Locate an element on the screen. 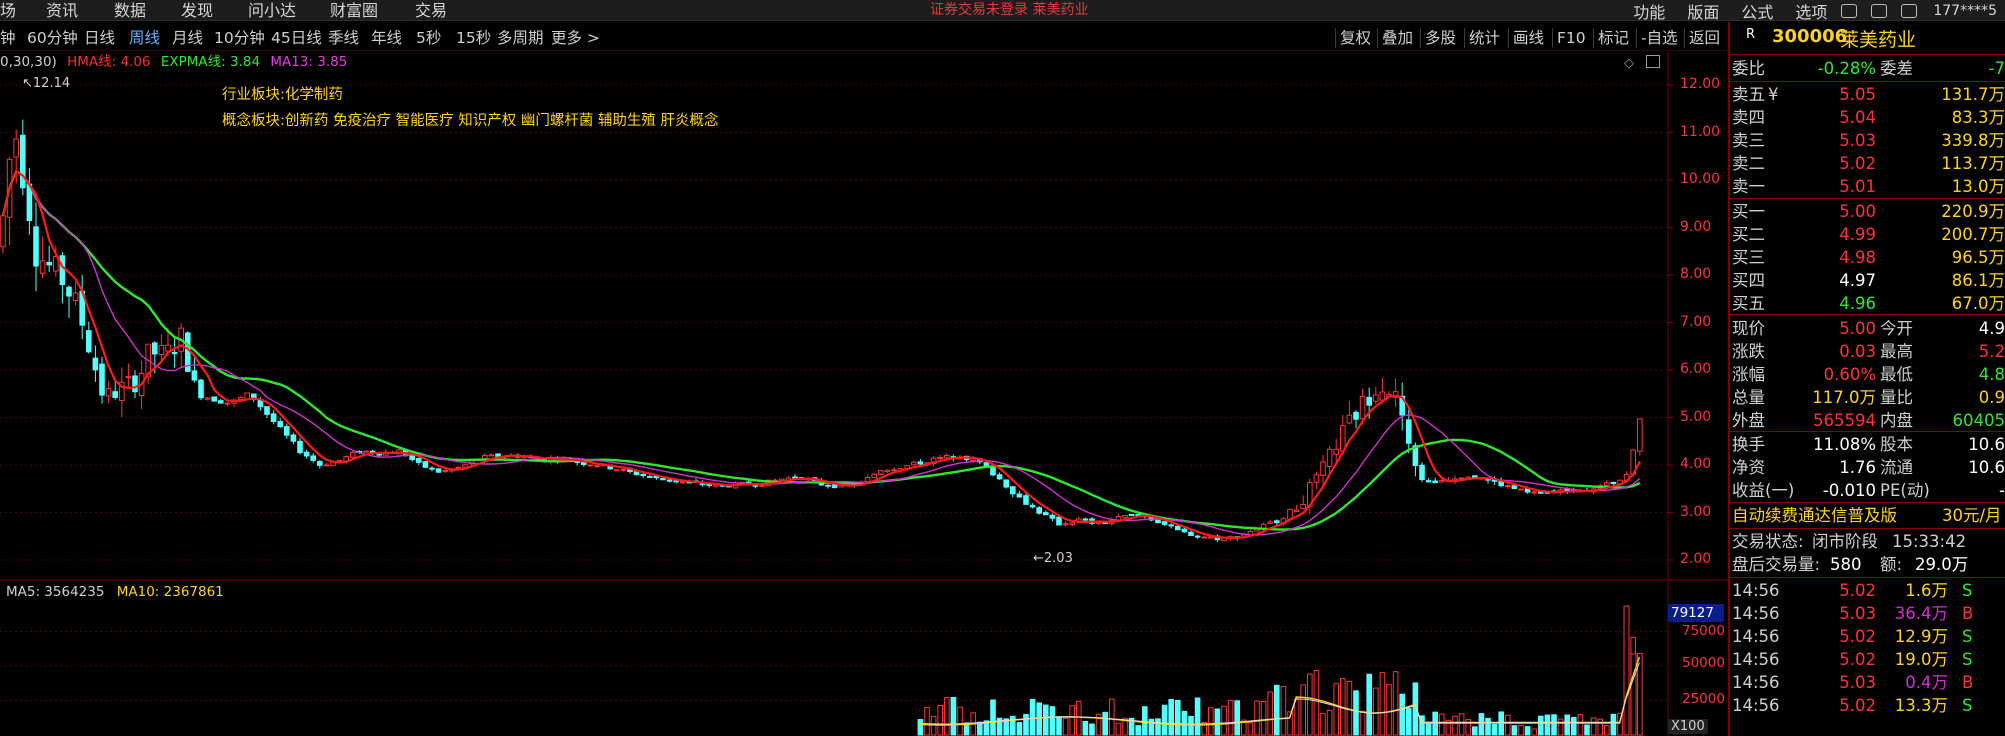 The image size is (2005, 736). quote-row: 涨幅 0.60% 最低 4.8 is located at coordinates (1867, 374).